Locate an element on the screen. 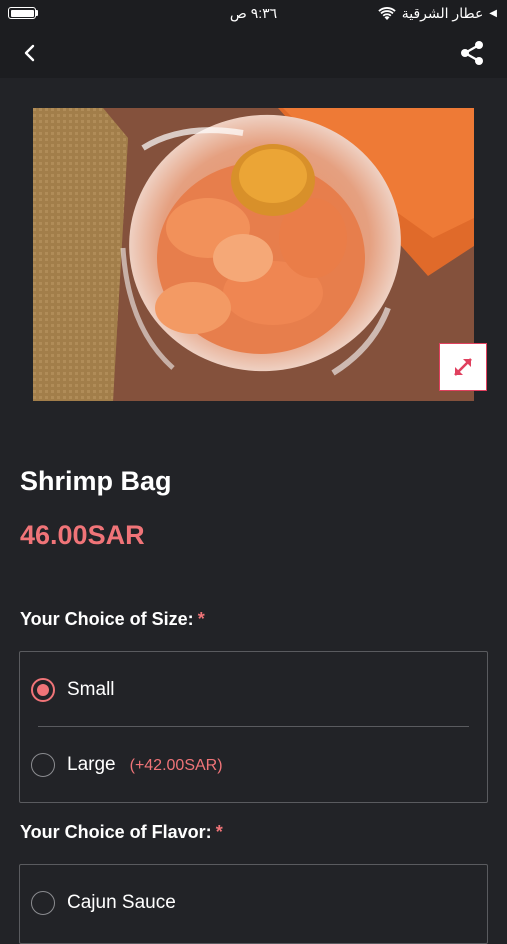 The height and width of the screenshot is (944, 507). status-bar: ٩:٣٦ ص ◀ عطار الشرقية is located at coordinates (253, 14).